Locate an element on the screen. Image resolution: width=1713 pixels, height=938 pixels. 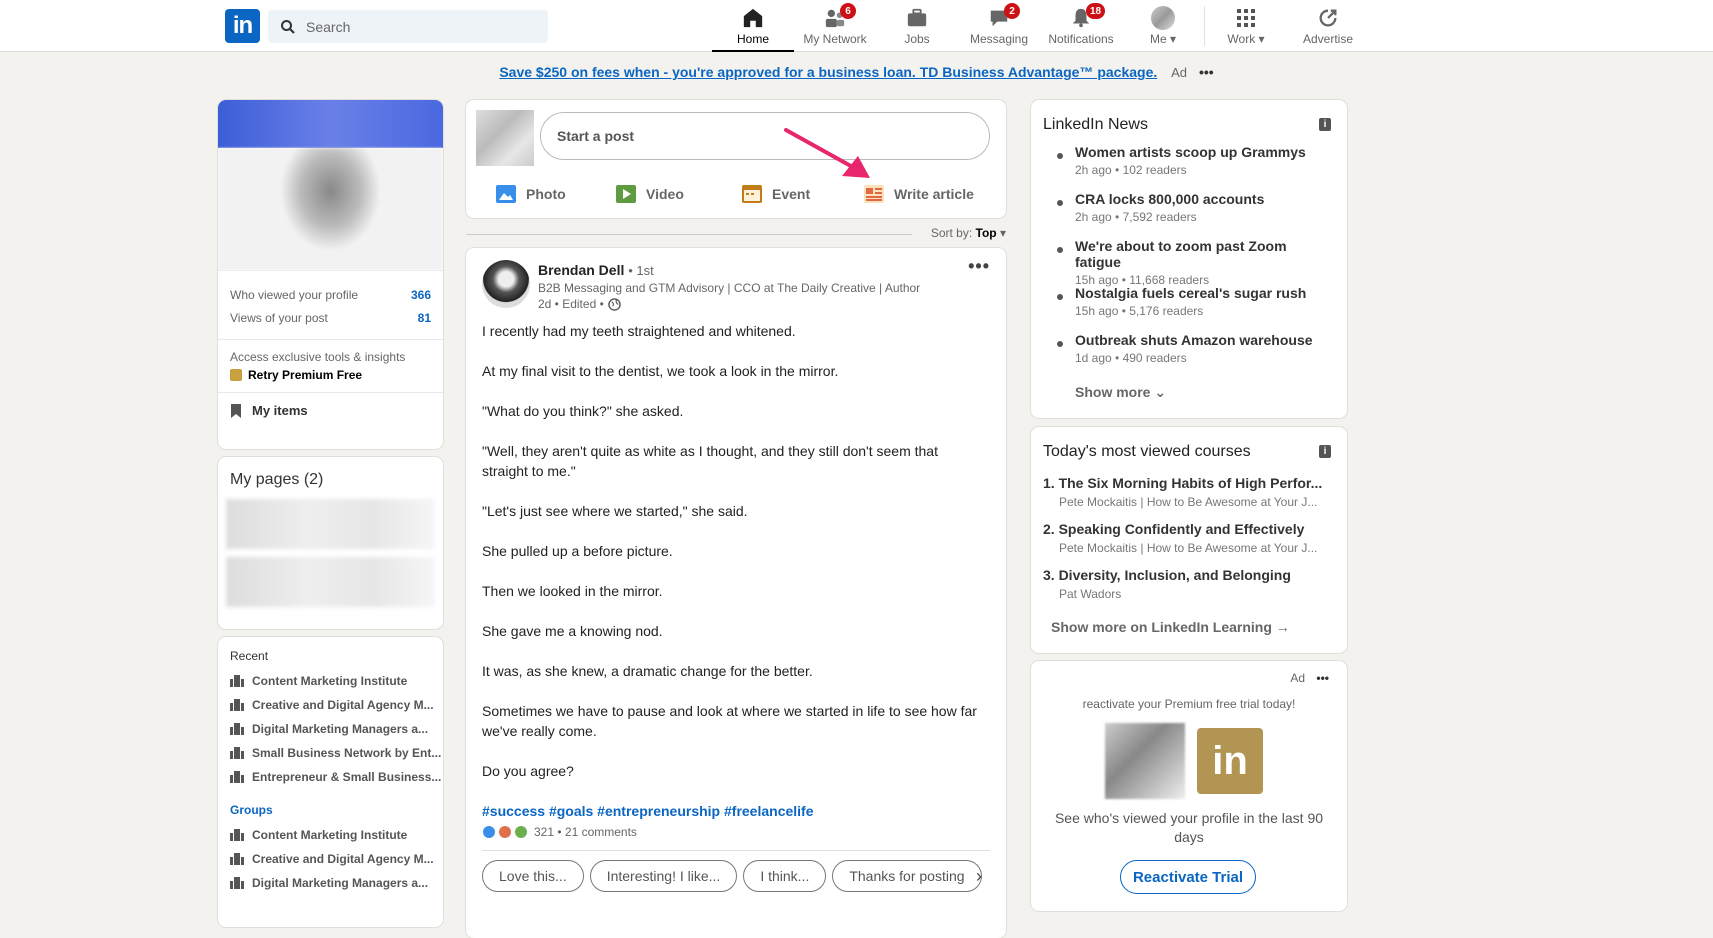
show-more-button: Show more ⌄ is located at coordinates (1120, 392).